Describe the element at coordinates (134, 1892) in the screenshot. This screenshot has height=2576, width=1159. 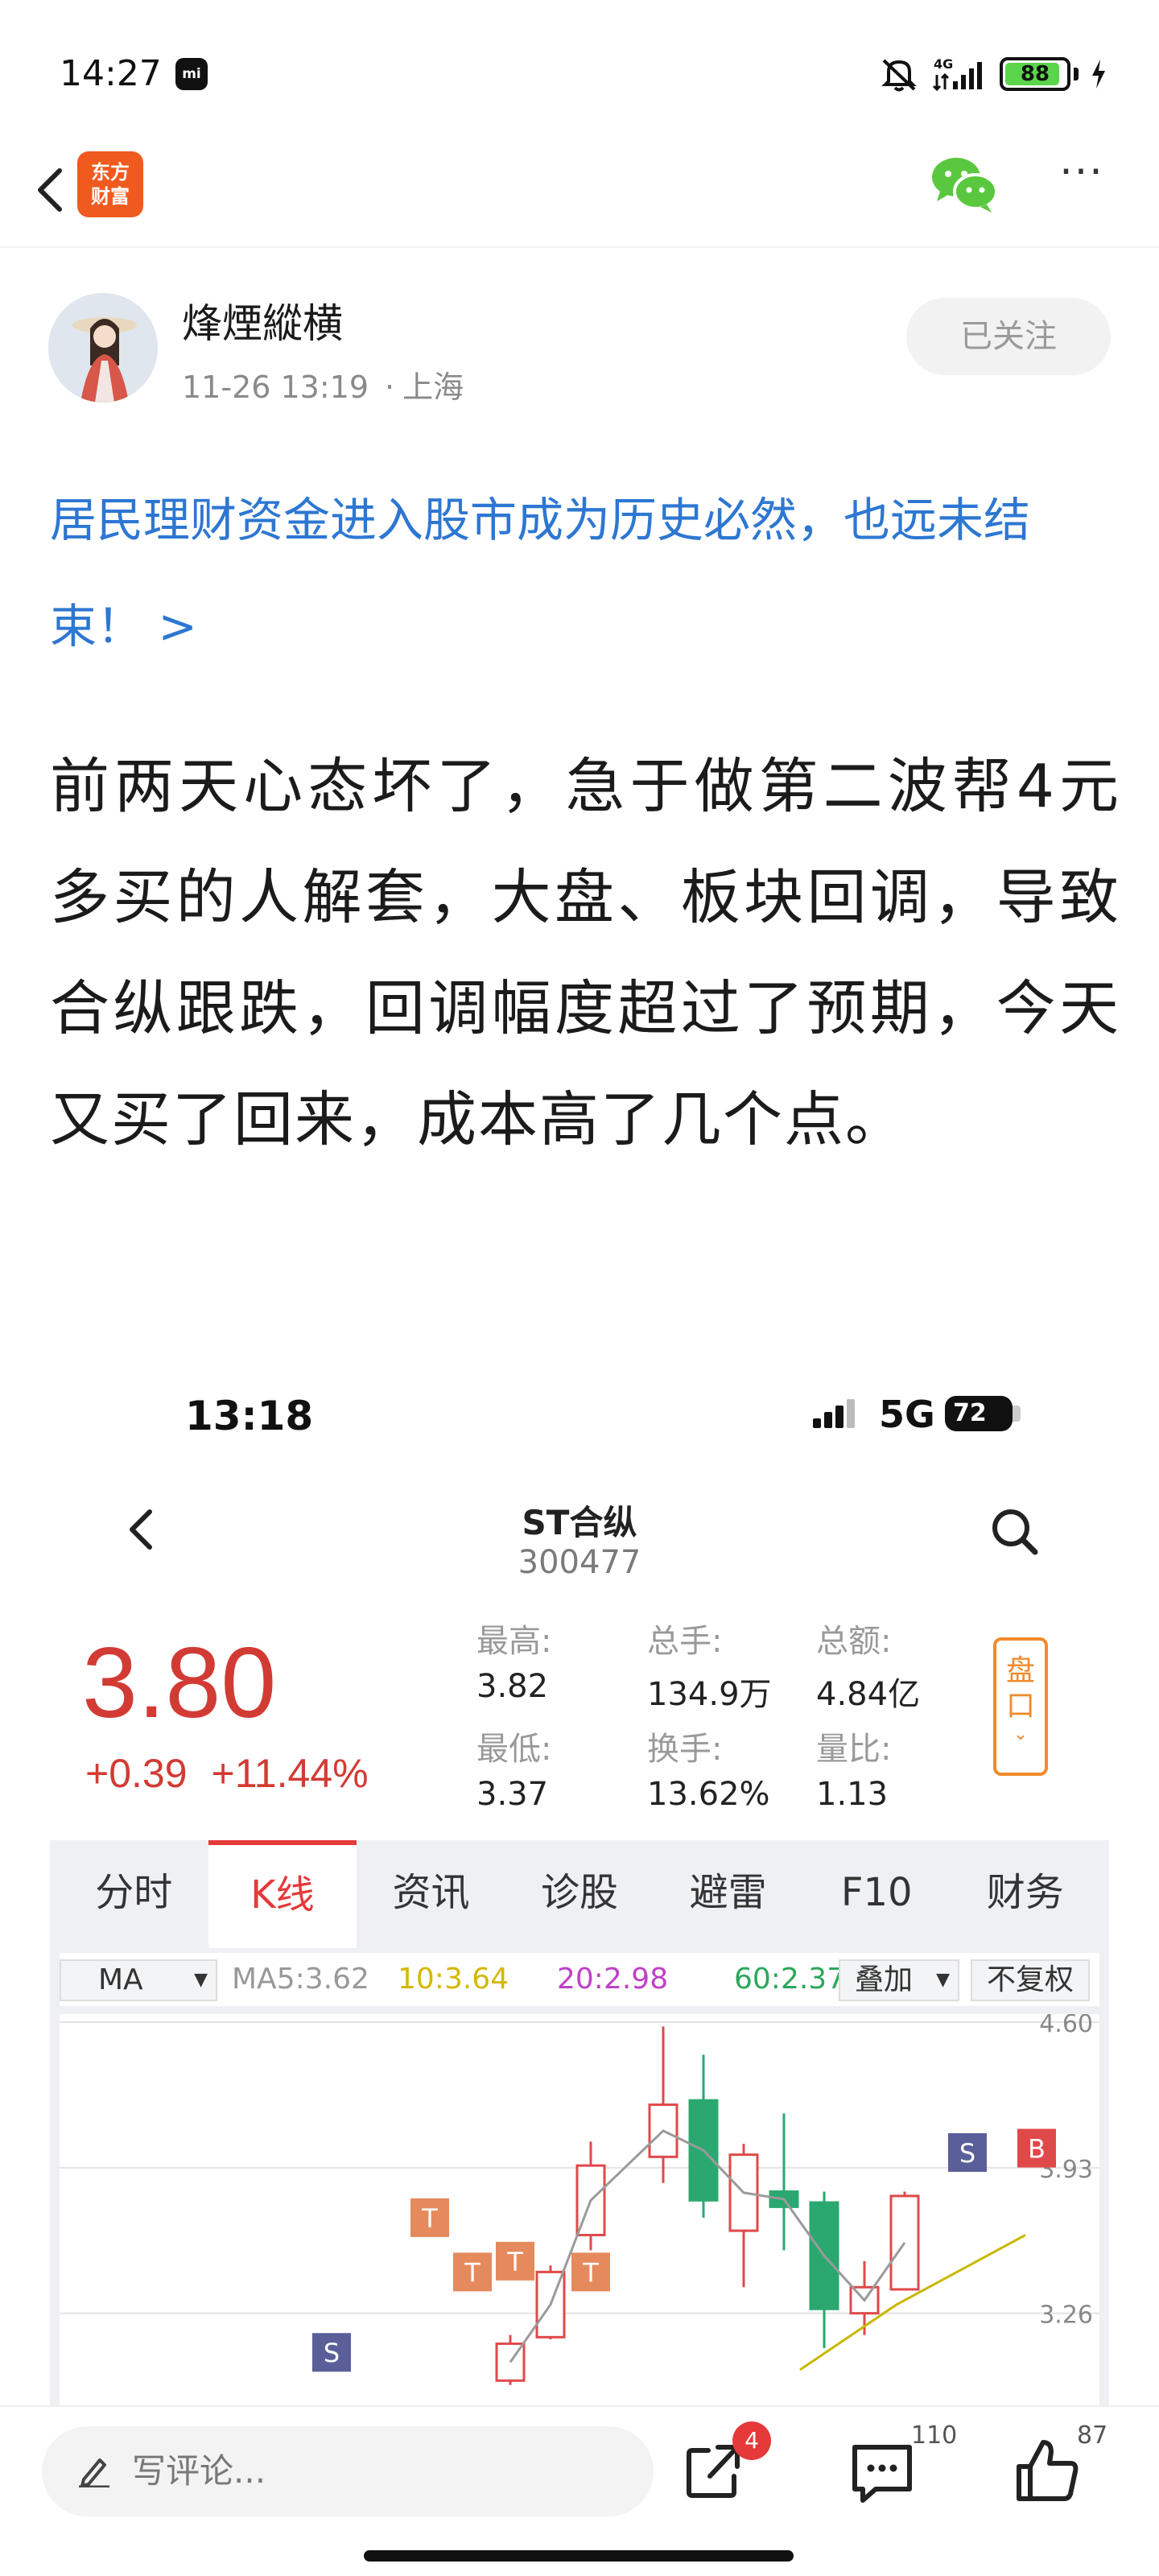
I see `tab-0: 分时` at that location.